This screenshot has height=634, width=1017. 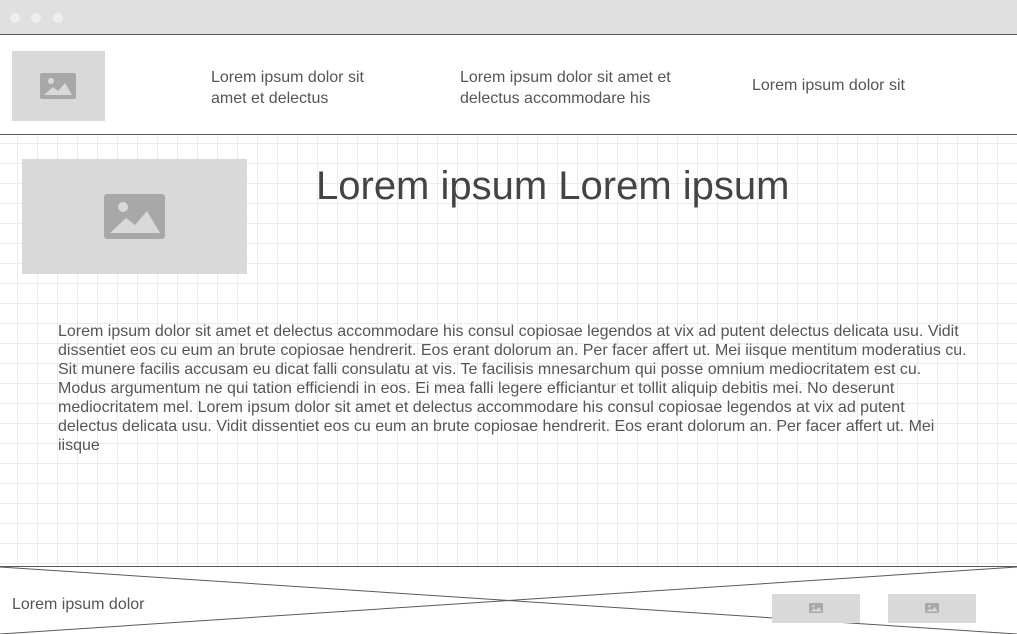 What do you see at coordinates (78, 604) in the screenshot?
I see `footer-text: Lorem ipsum dolor` at bounding box center [78, 604].